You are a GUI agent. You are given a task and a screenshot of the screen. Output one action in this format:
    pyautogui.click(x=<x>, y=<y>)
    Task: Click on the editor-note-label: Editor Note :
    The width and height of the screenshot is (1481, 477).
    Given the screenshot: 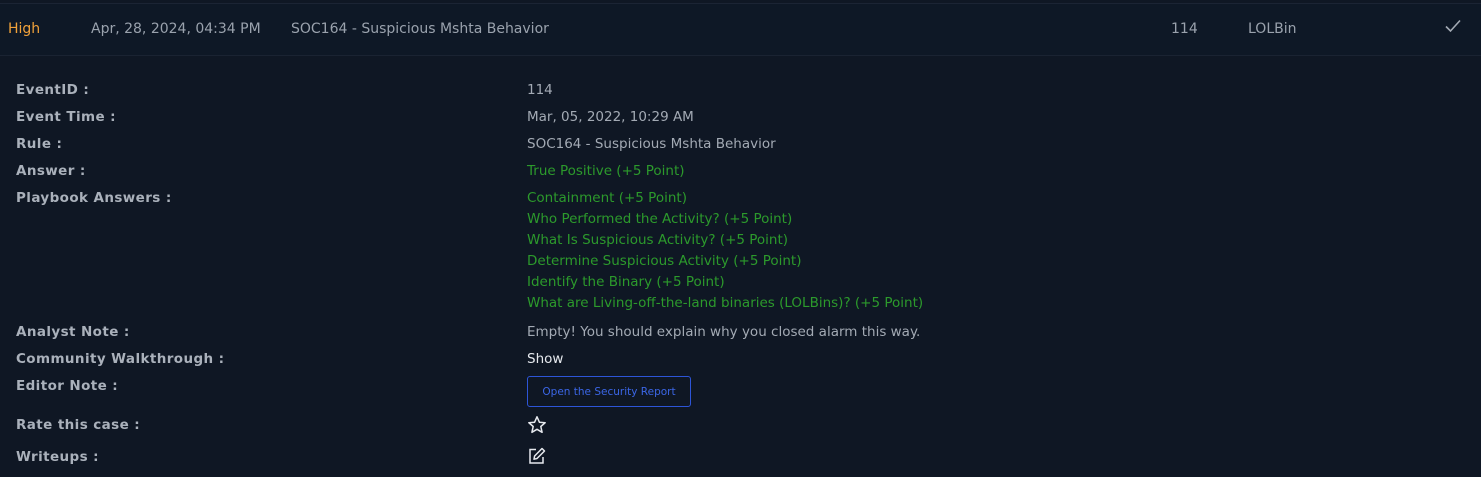 What is the action you would take?
    pyautogui.click(x=67, y=386)
    